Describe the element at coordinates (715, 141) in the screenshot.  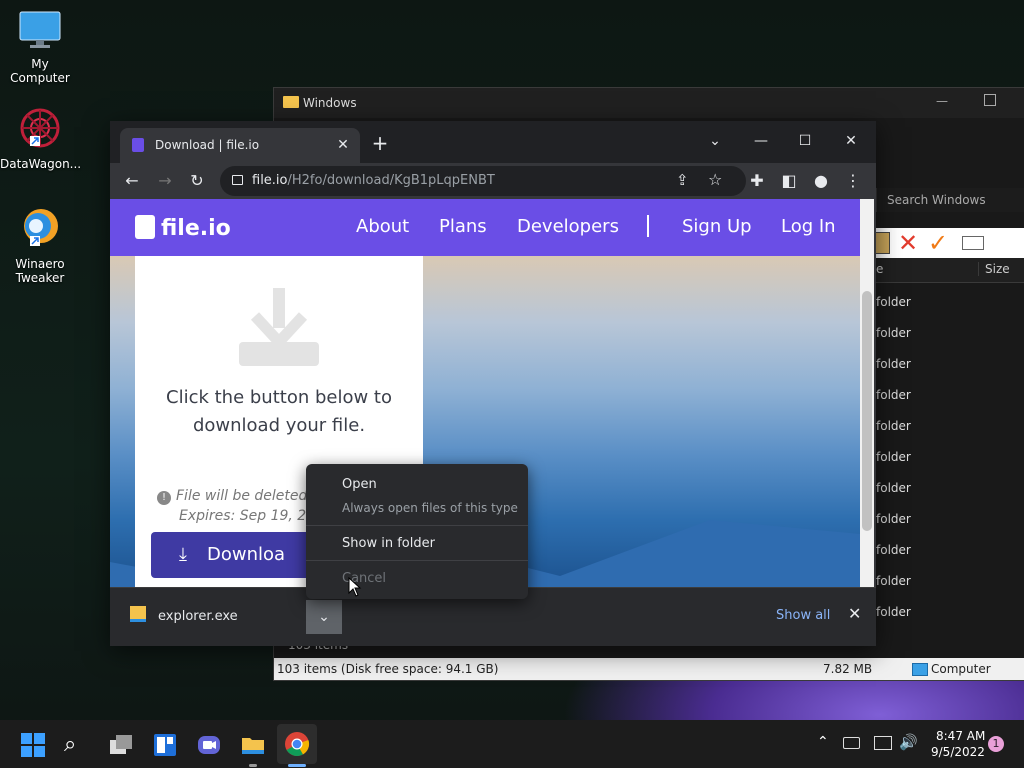
I see `tab-search-button: ⌄` at that location.